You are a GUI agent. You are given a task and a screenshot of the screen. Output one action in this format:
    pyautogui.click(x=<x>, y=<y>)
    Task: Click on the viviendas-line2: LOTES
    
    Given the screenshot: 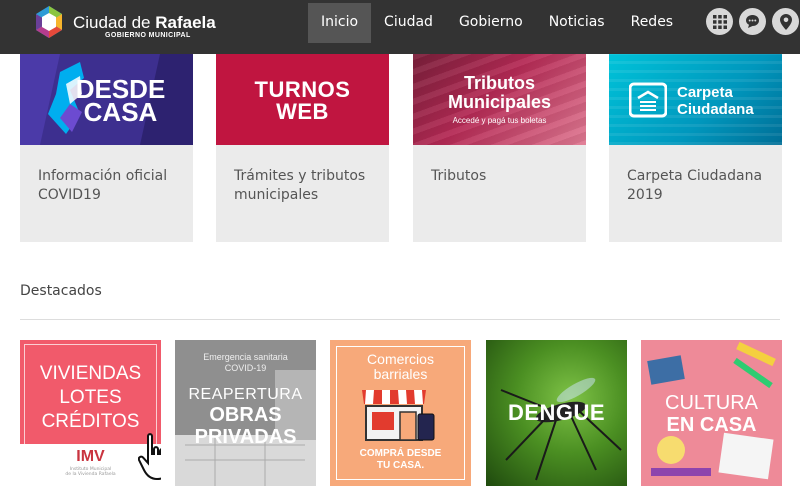 What is the action you would take?
    pyautogui.click(x=90, y=397)
    